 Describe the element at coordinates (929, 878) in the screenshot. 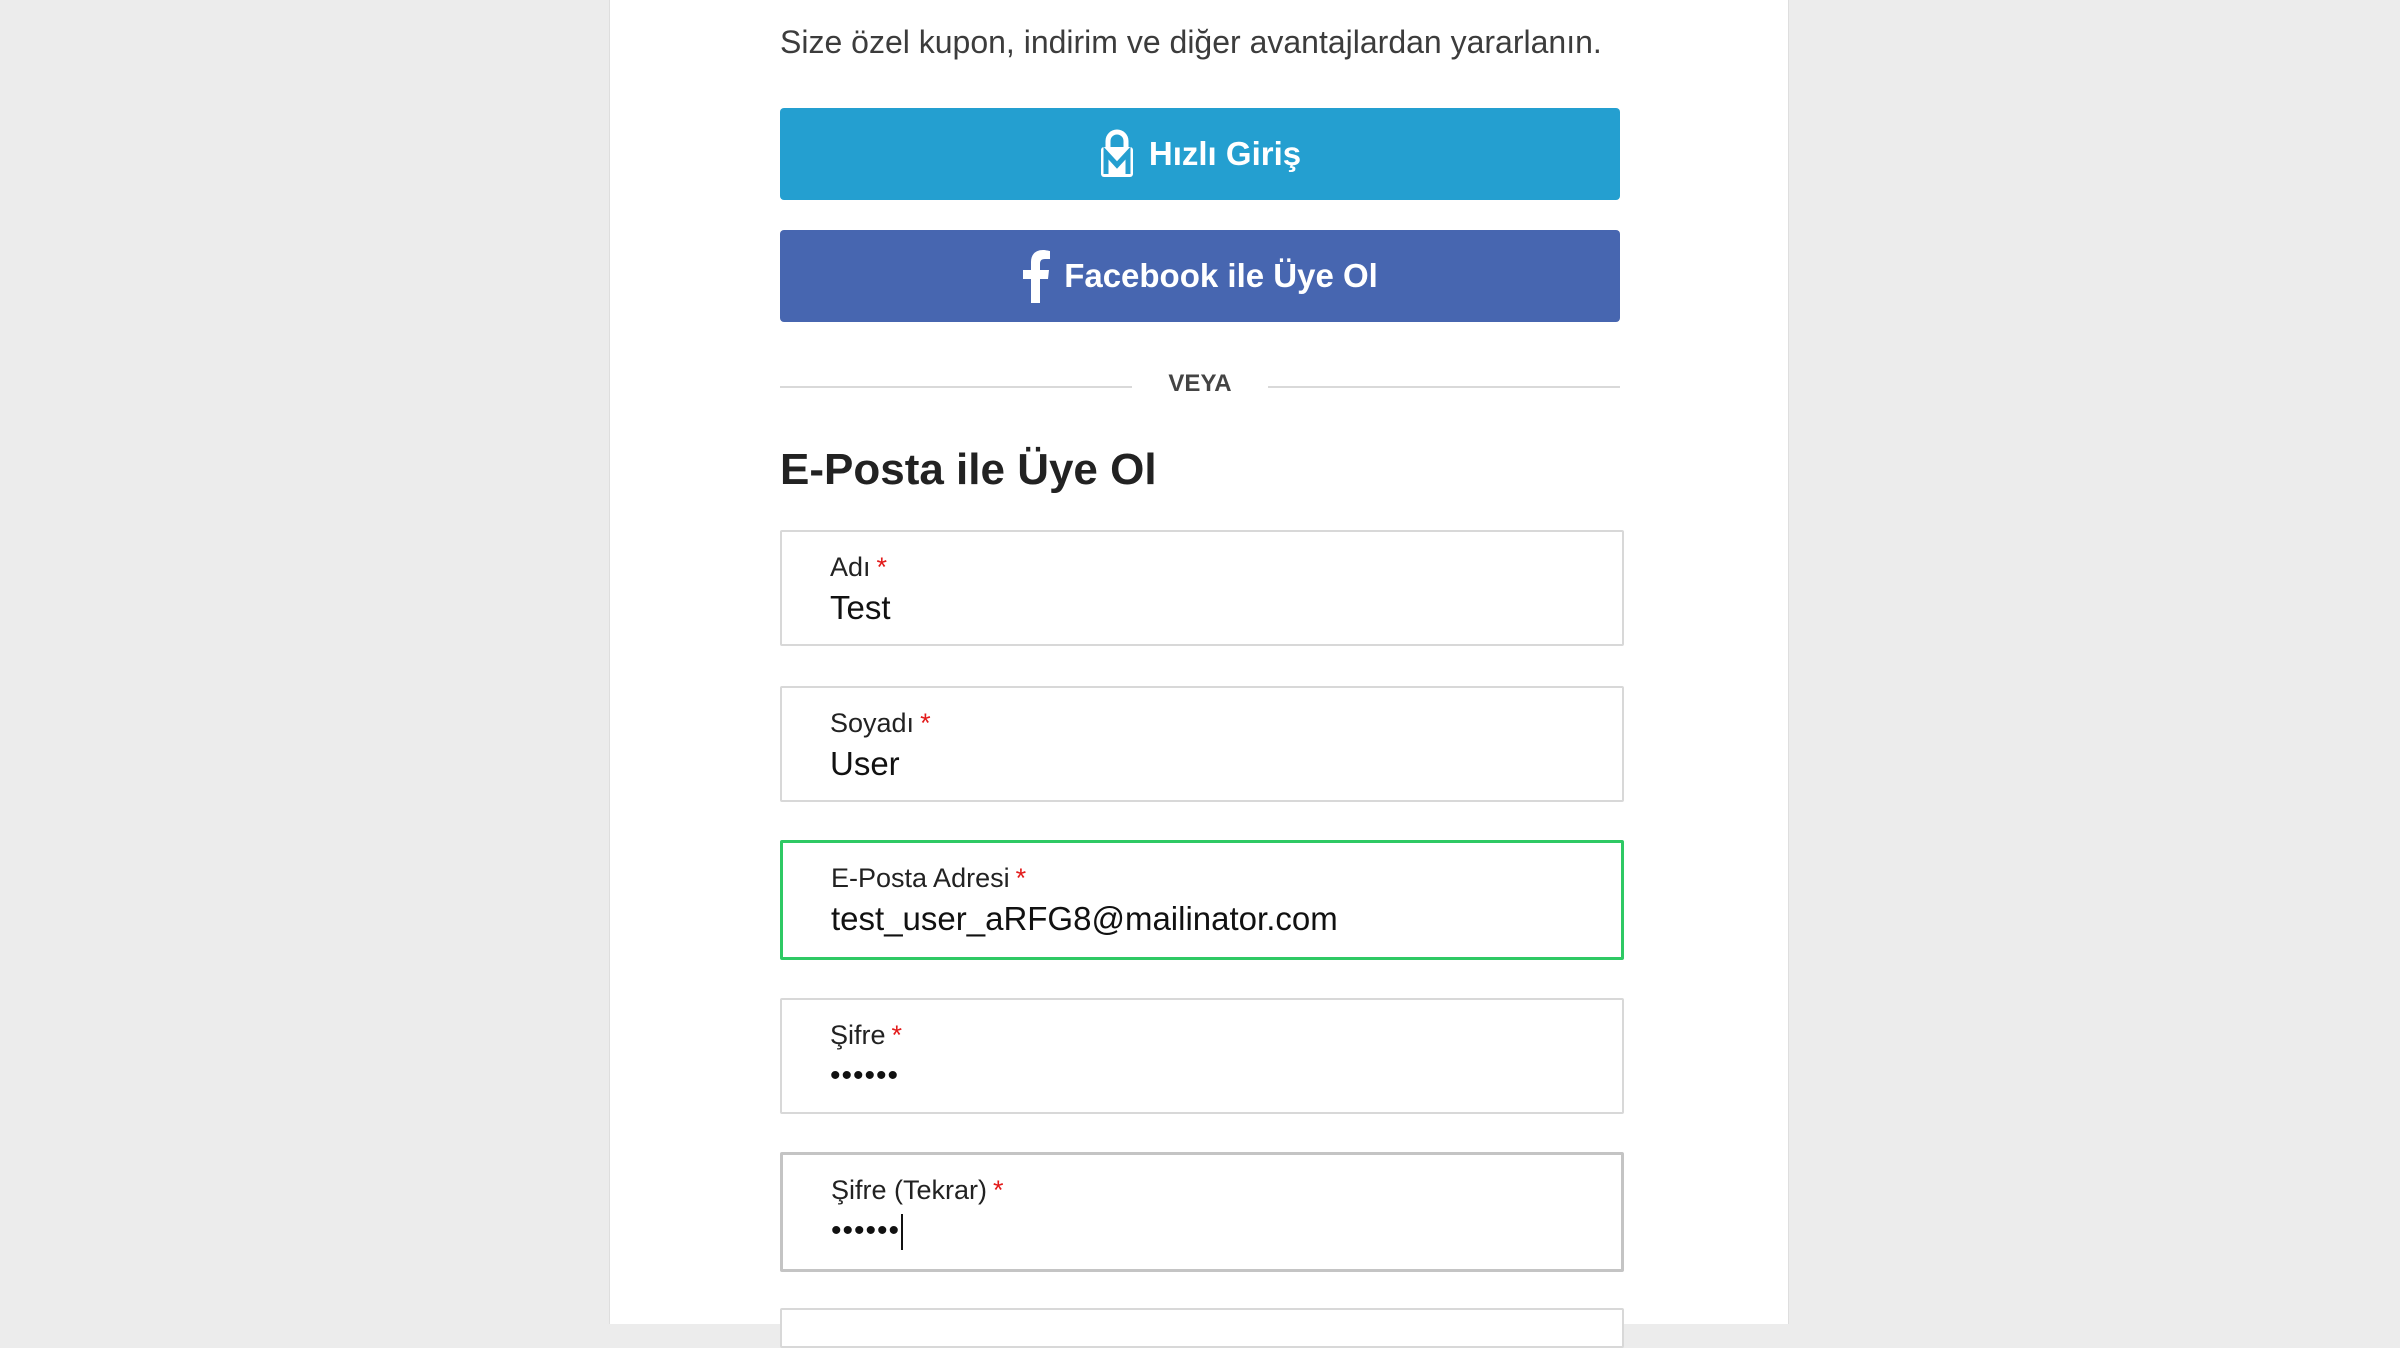

I see `email-label: E-Posta Adresi *` at that location.